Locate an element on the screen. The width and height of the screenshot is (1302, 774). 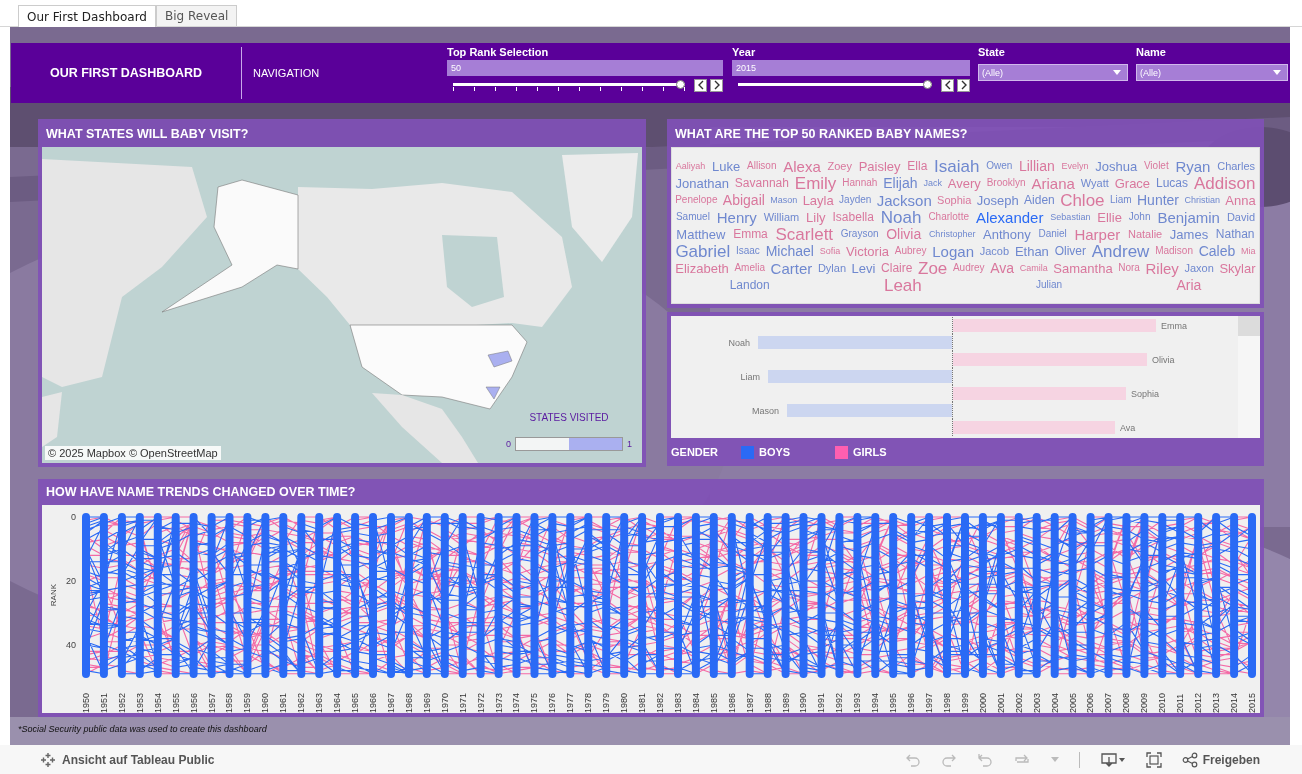
sheet-tab: Big Reveal is located at coordinates (197, 15).